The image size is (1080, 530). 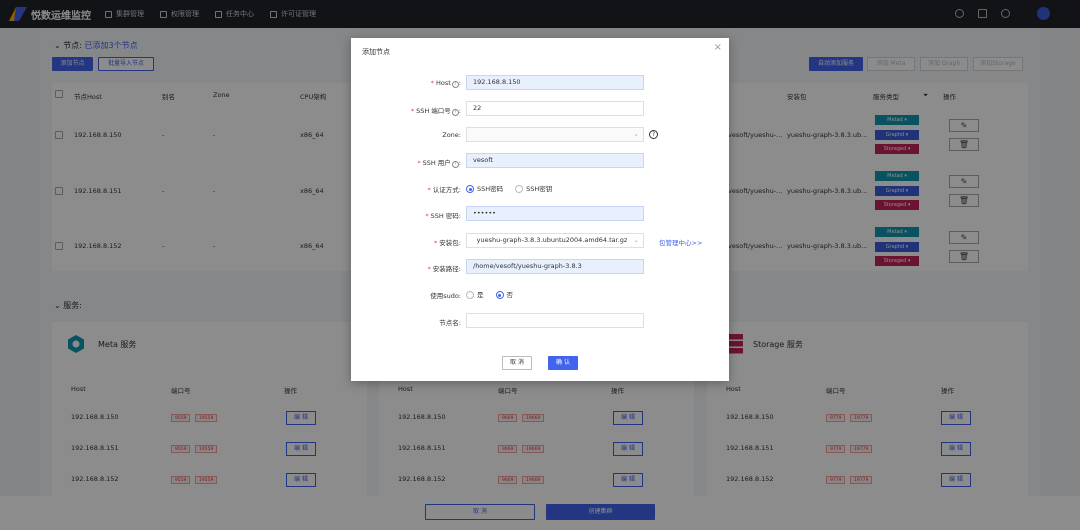 What do you see at coordinates (444, 190) in the screenshot?
I see `auth-label: * 认证方式:` at bounding box center [444, 190].